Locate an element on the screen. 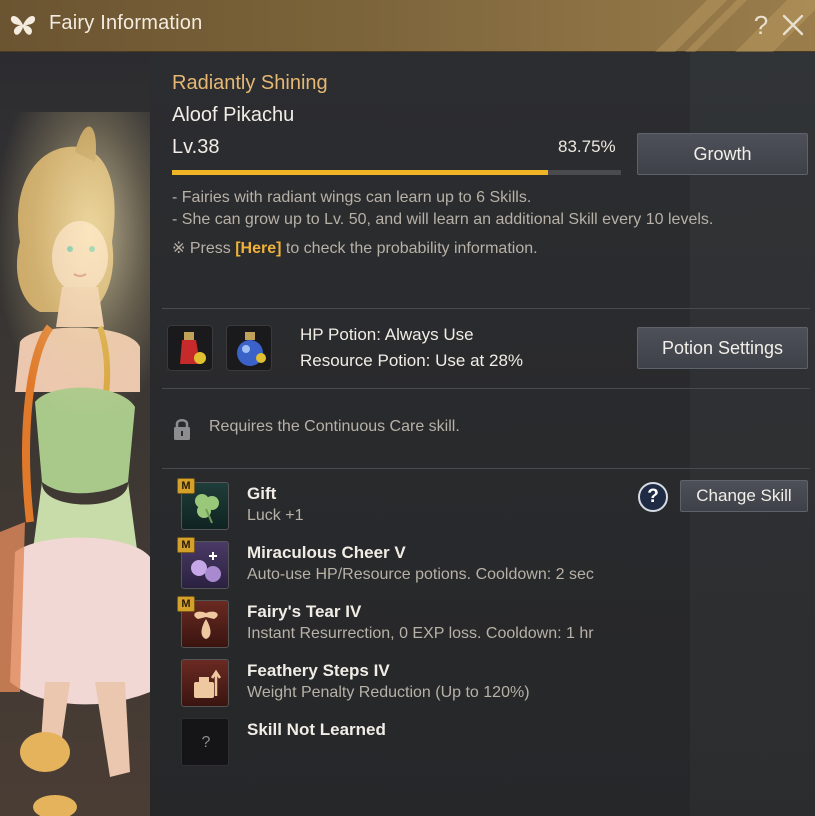  hp-potion-icon is located at coordinates (190, 348).